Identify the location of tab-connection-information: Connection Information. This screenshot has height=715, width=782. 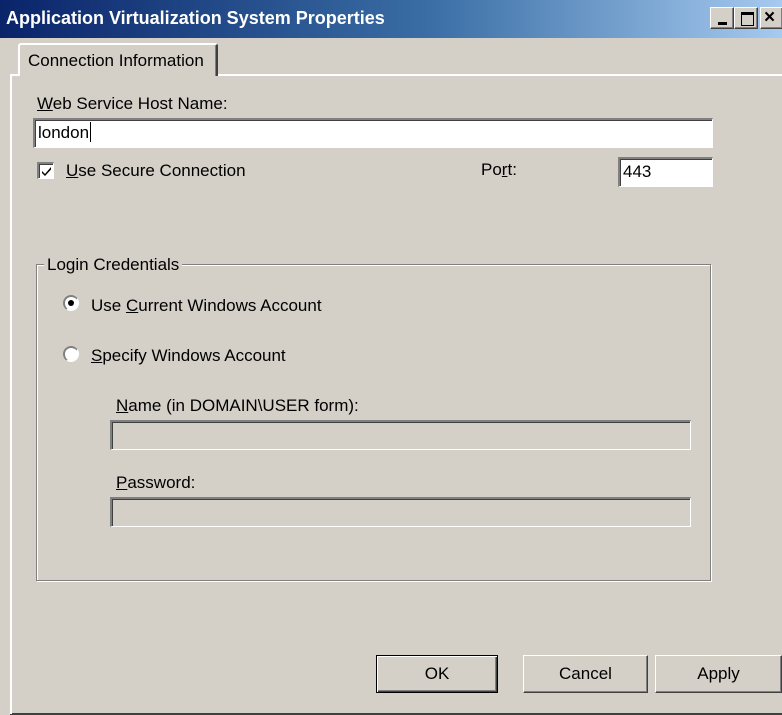
(118, 59).